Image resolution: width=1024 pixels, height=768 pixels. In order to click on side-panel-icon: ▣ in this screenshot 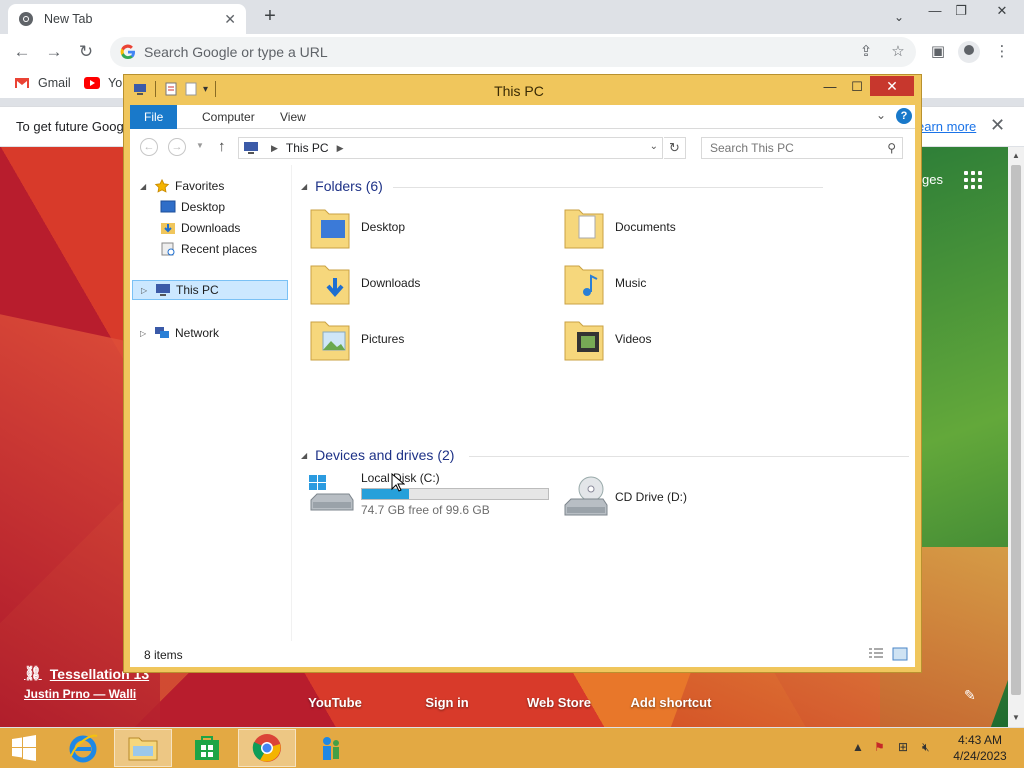, I will do `click(938, 52)`.